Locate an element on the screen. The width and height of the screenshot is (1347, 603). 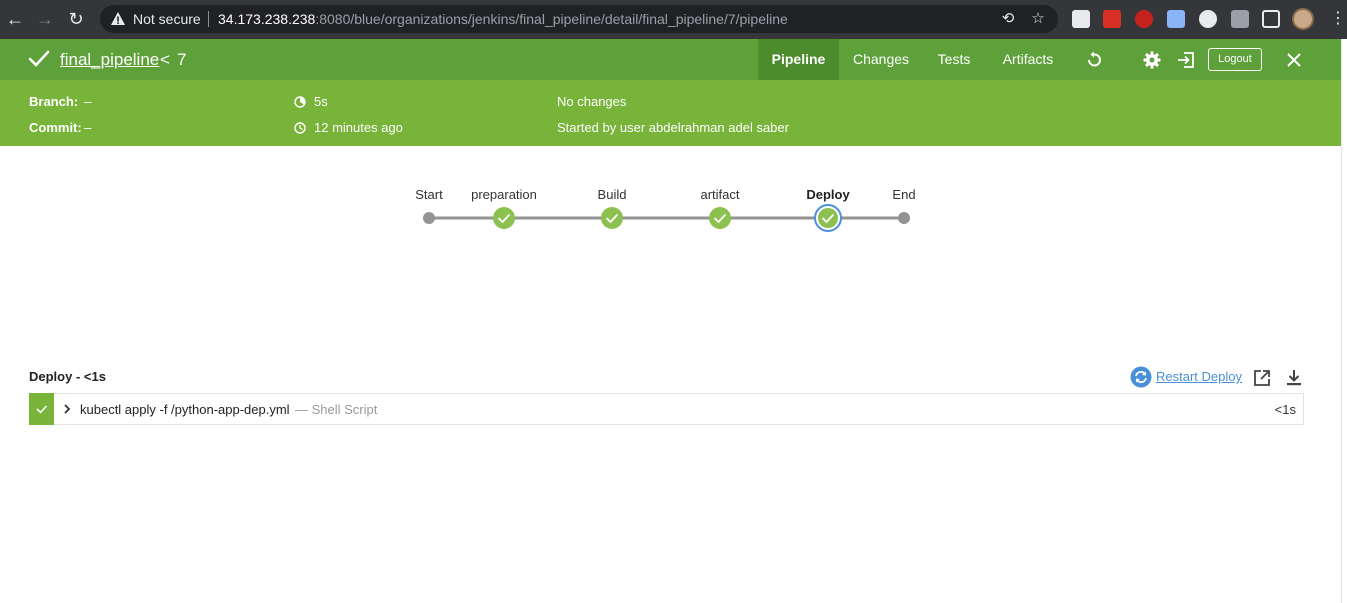
duration-icon is located at coordinates (300, 102).